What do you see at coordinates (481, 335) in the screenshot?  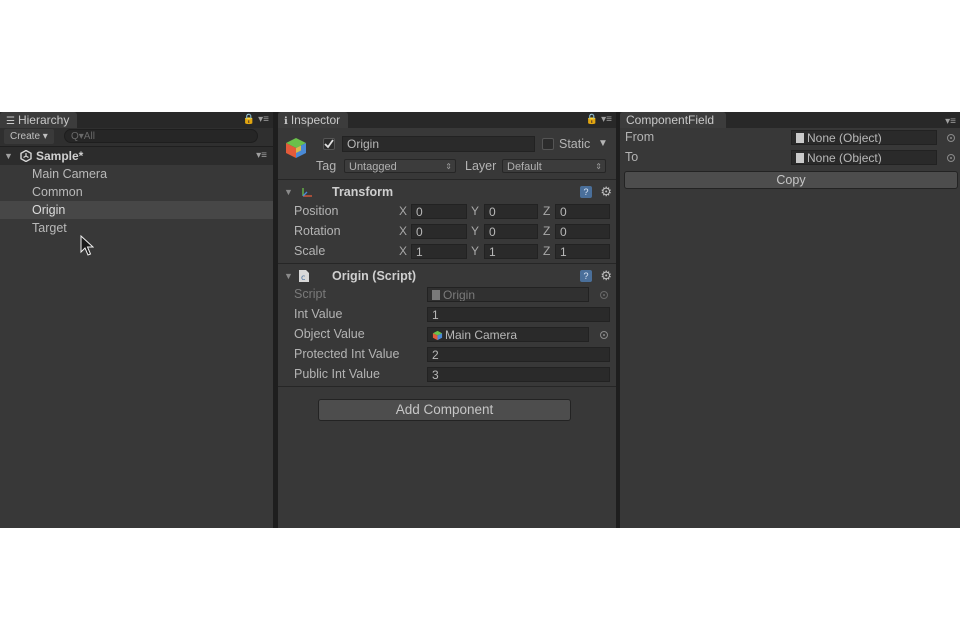 I see `object-value: Main Camera` at bounding box center [481, 335].